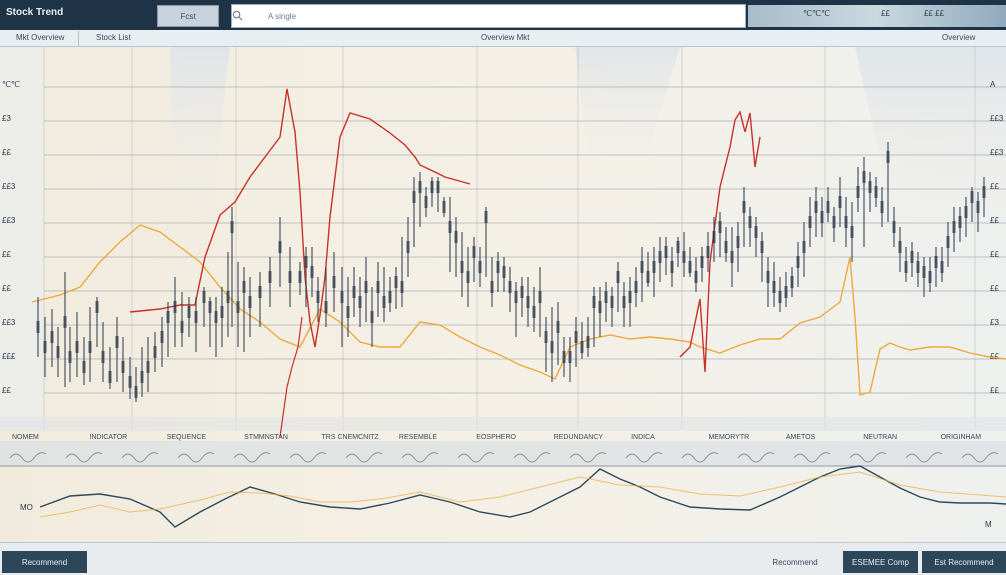 The image size is (1006, 575). I want to click on y-axis-label: ££, so click(6, 390).